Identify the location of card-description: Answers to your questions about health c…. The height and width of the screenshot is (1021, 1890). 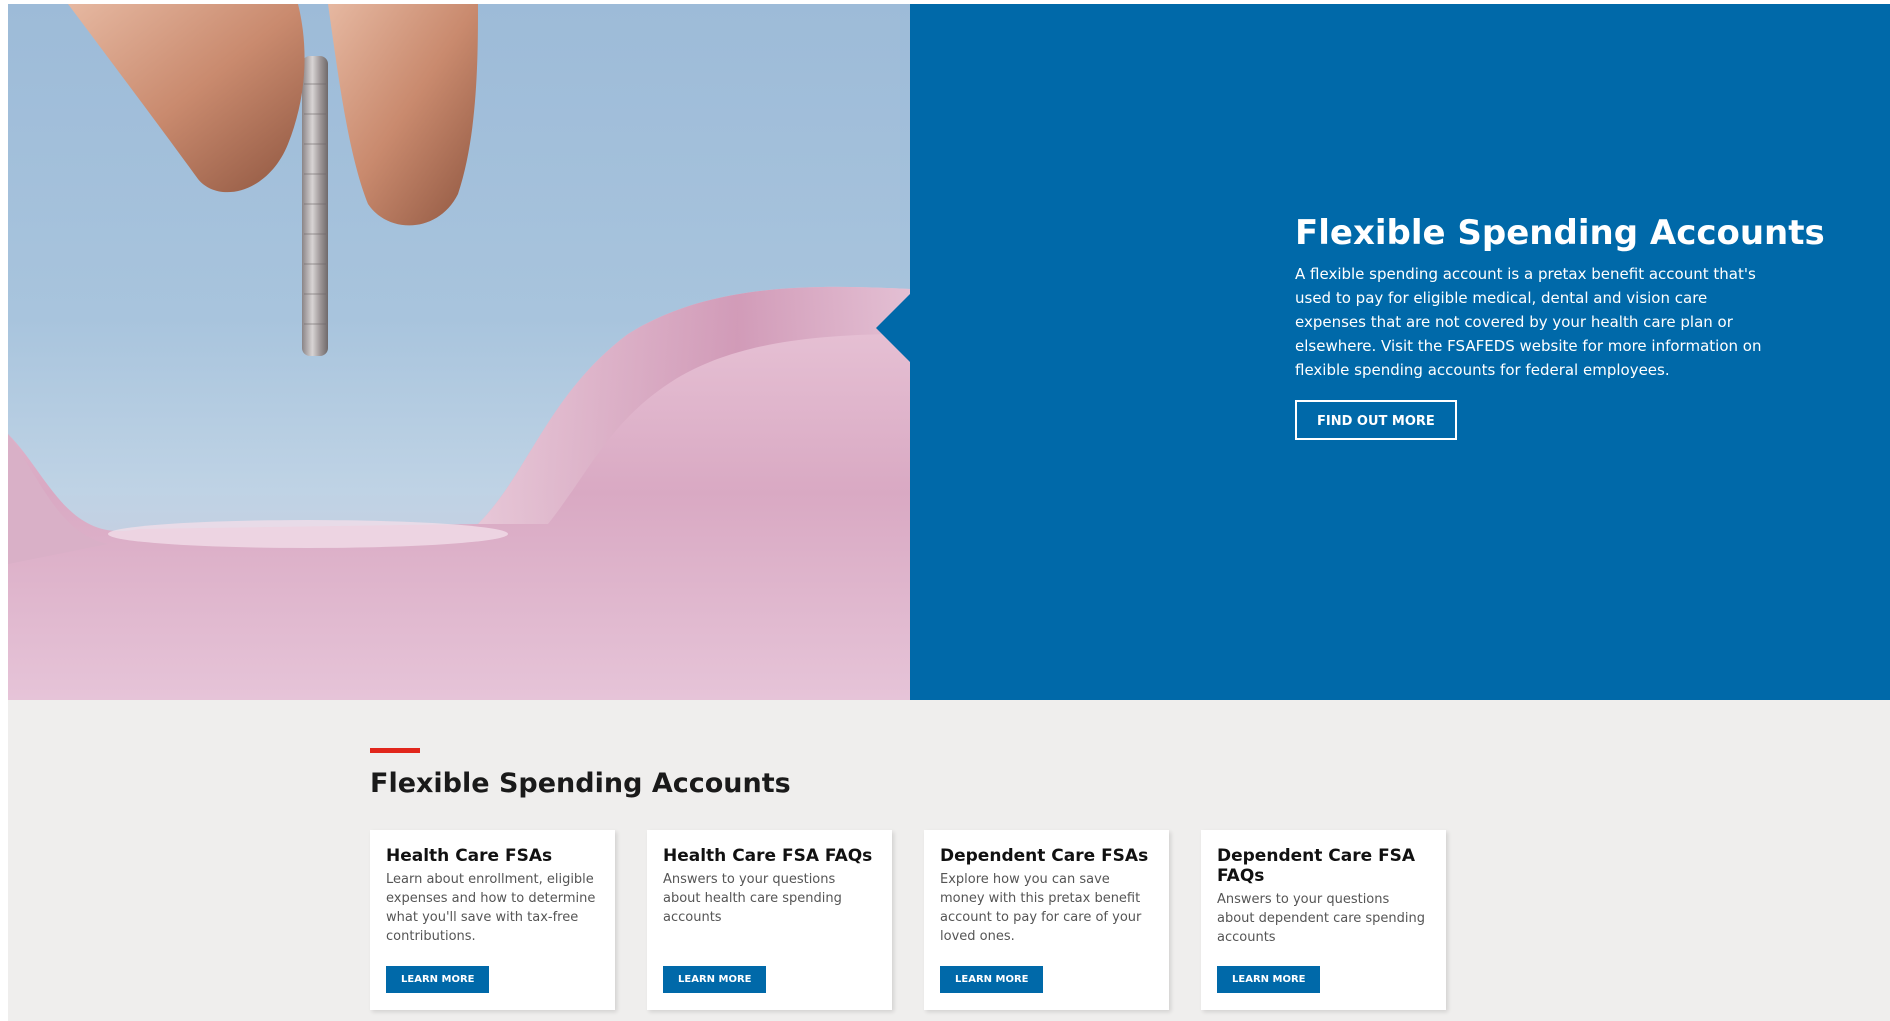
(752, 898).